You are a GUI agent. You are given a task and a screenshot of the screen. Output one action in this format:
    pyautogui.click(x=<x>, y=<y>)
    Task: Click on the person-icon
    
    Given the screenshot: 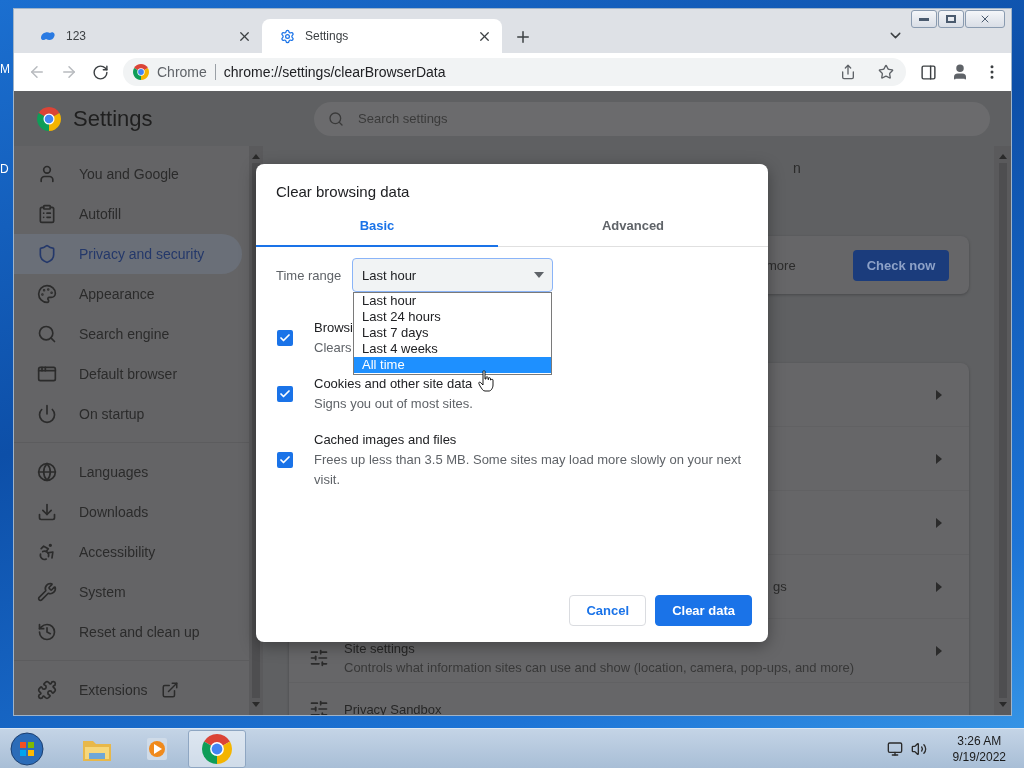 What is the action you would take?
    pyautogui.click(x=47, y=174)
    